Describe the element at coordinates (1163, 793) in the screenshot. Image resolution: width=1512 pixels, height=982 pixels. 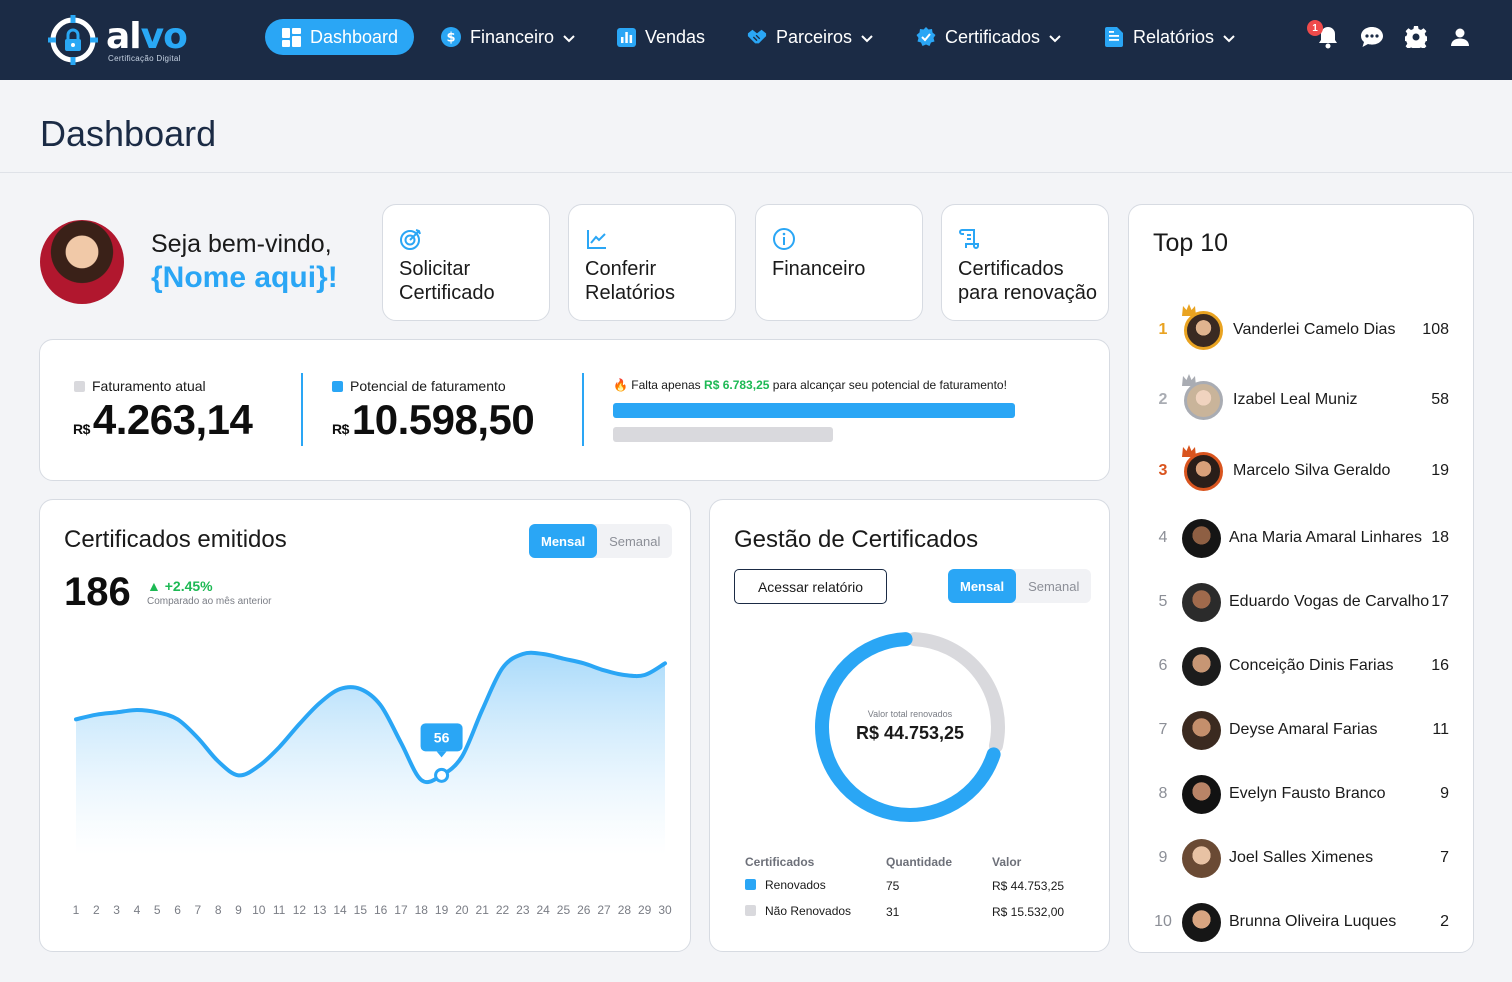
I see `rank-number: 8` at that location.